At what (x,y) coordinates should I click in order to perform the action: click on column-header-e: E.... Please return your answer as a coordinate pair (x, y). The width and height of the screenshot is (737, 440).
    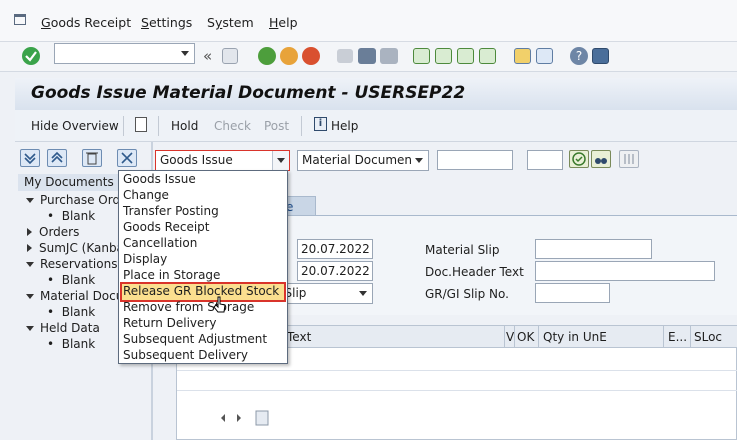
    Looking at the image, I should click on (677, 337).